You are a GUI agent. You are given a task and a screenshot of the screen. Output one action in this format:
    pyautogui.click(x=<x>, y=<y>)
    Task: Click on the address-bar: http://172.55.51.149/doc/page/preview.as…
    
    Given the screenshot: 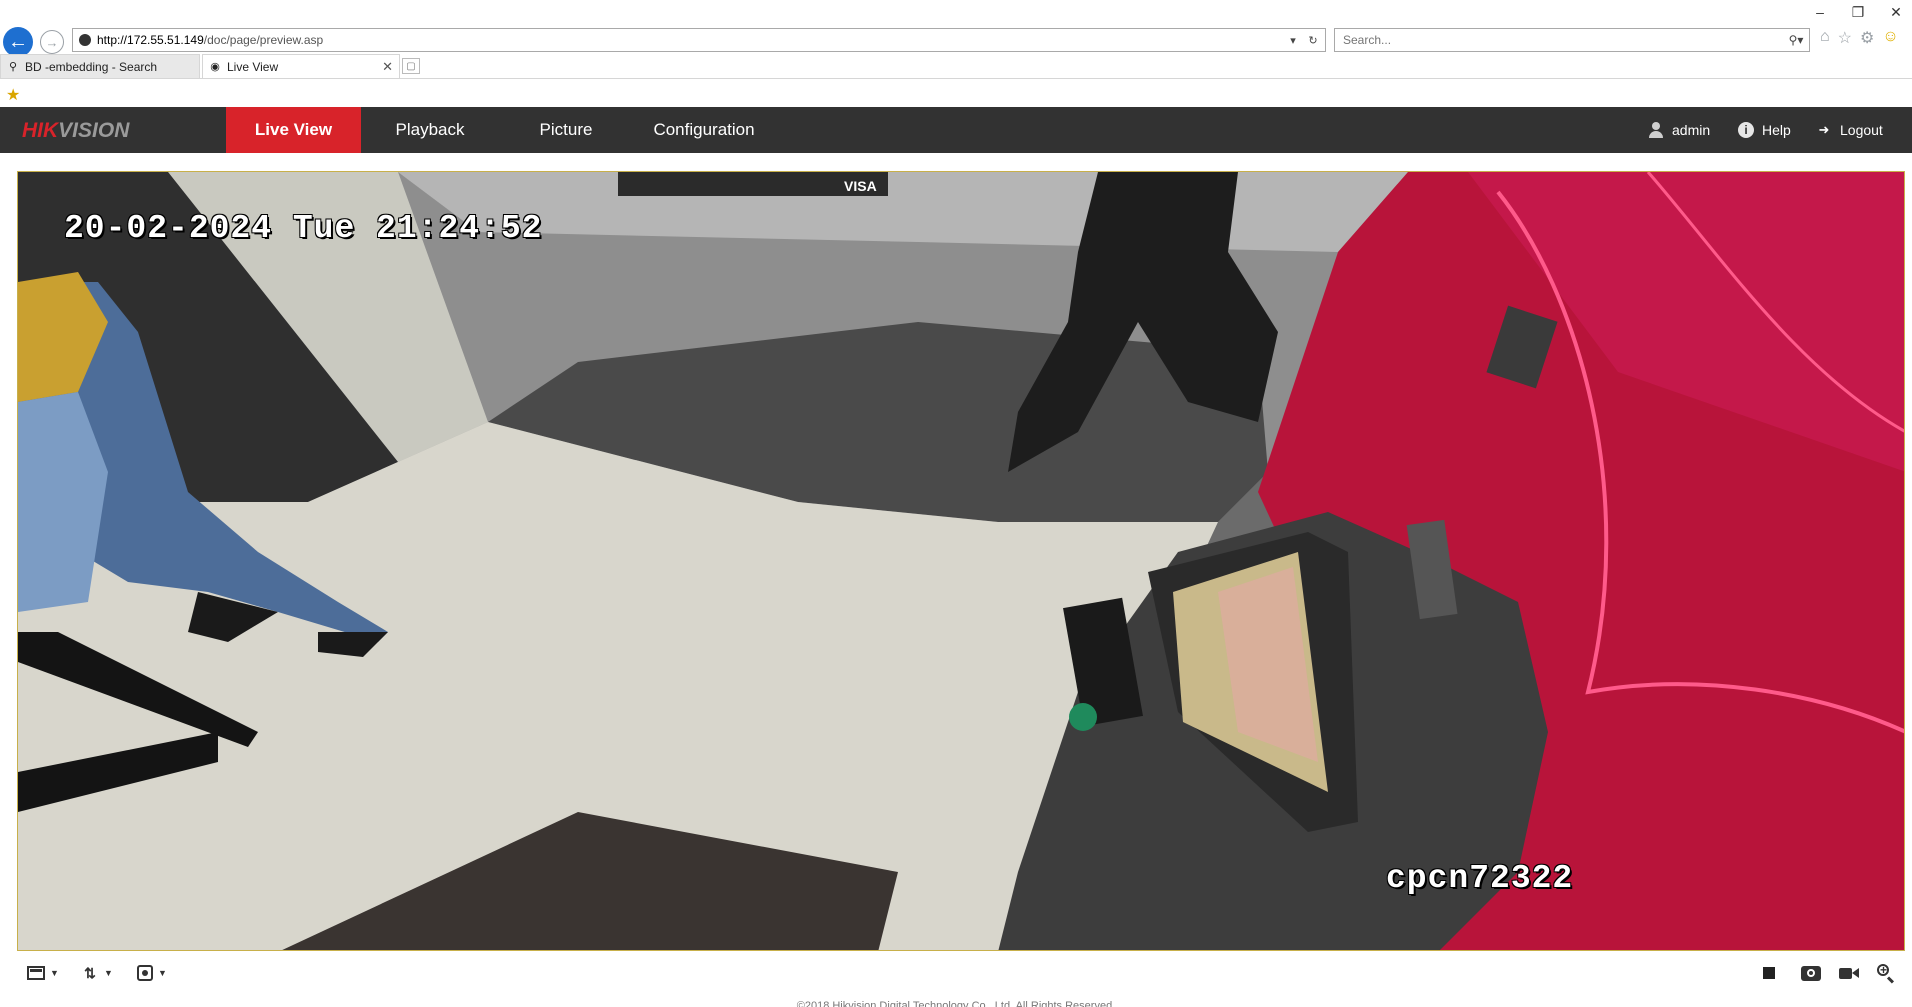 What is the action you would take?
    pyautogui.click(x=699, y=40)
    